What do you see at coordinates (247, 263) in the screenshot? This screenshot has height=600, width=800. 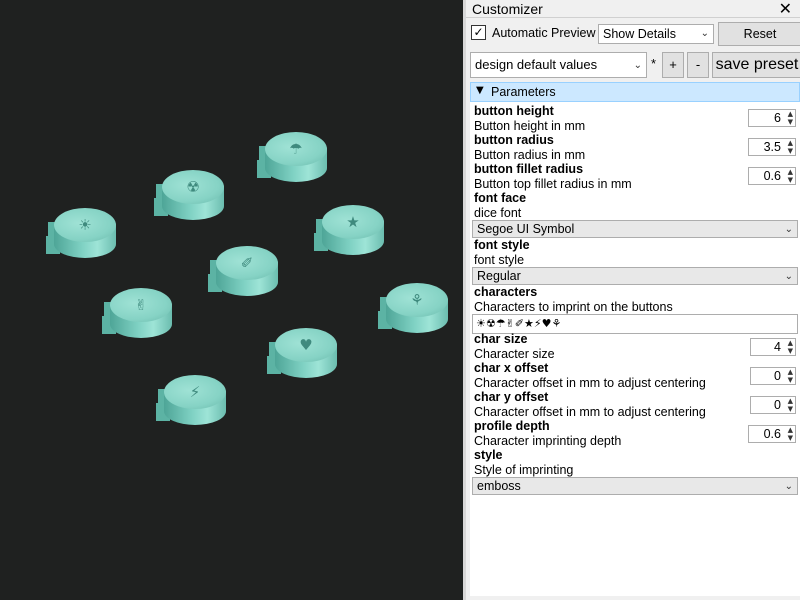 I see `button-glyph: ✐` at bounding box center [247, 263].